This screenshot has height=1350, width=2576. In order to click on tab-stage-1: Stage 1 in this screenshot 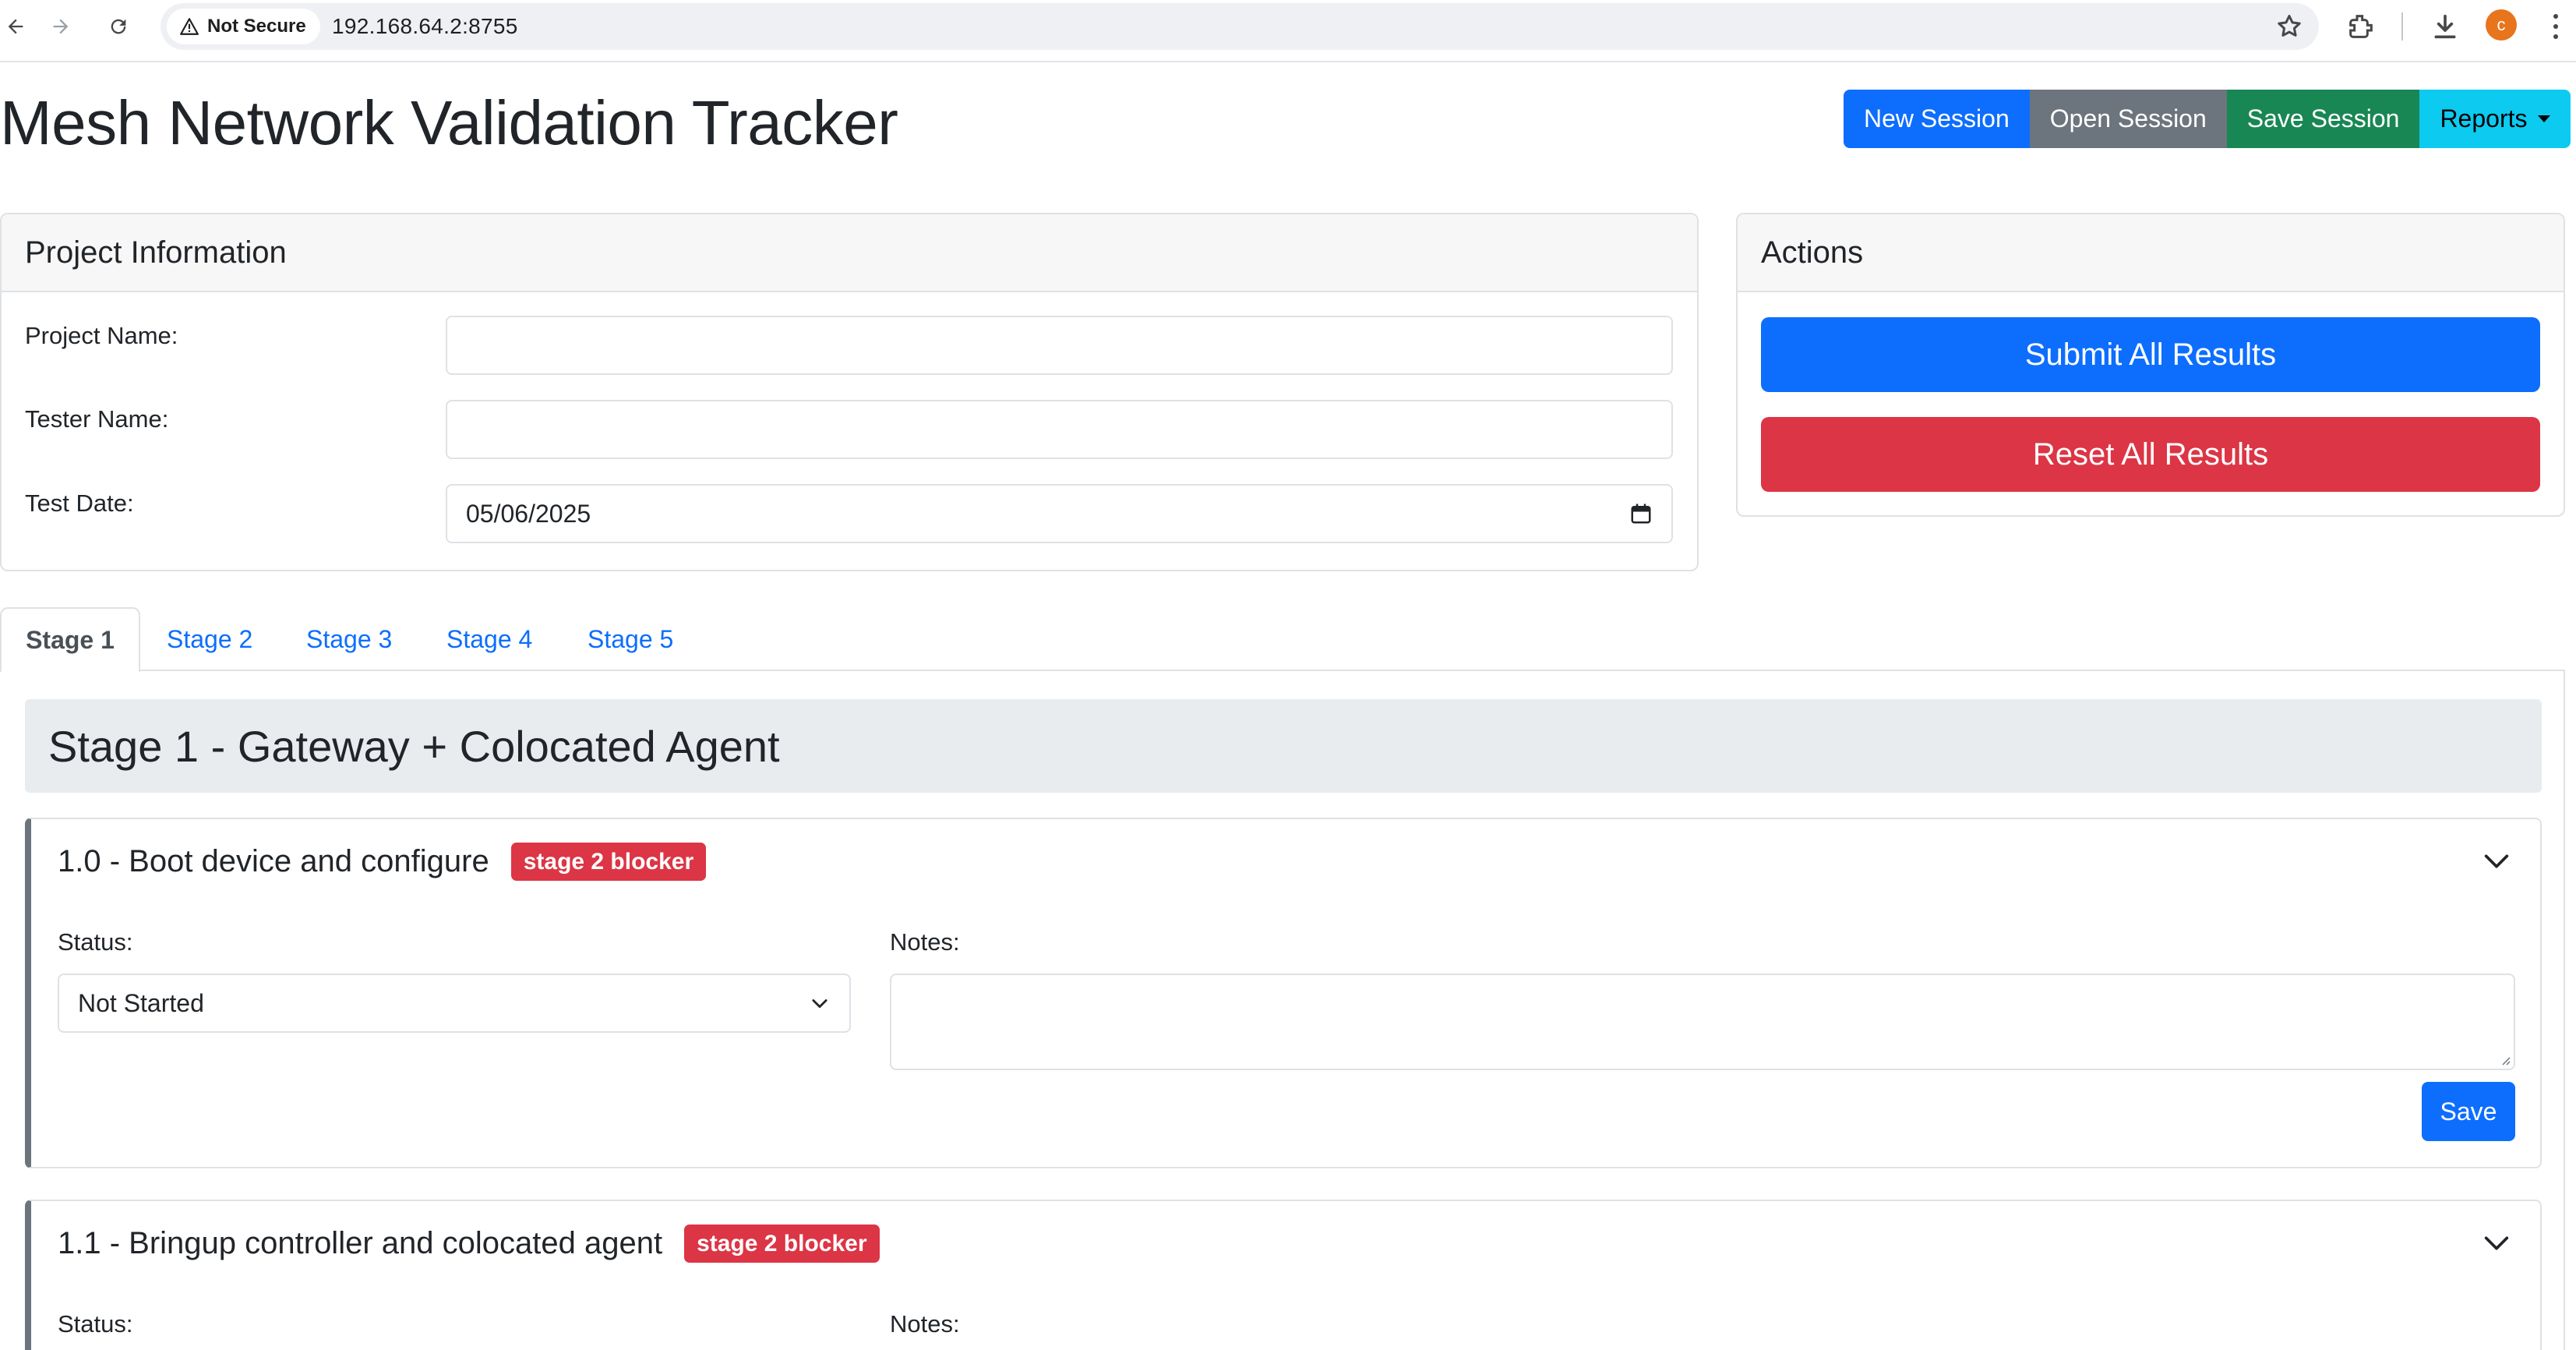, I will do `click(70, 640)`.